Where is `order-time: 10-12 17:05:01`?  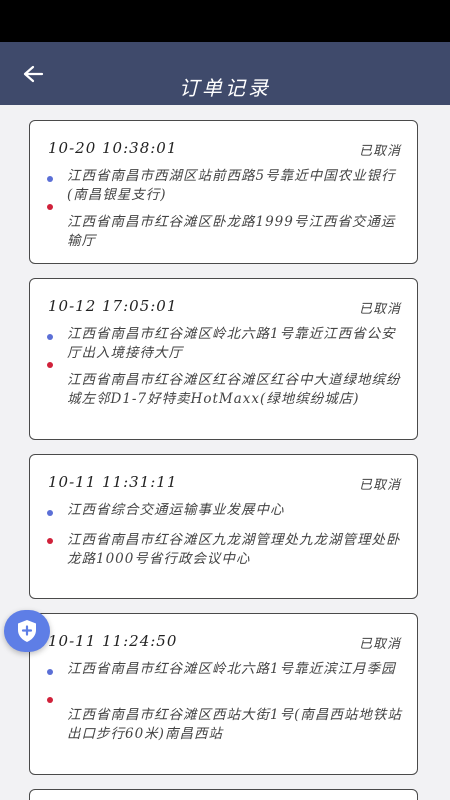
order-time: 10-12 17:05:01 is located at coordinates (113, 306).